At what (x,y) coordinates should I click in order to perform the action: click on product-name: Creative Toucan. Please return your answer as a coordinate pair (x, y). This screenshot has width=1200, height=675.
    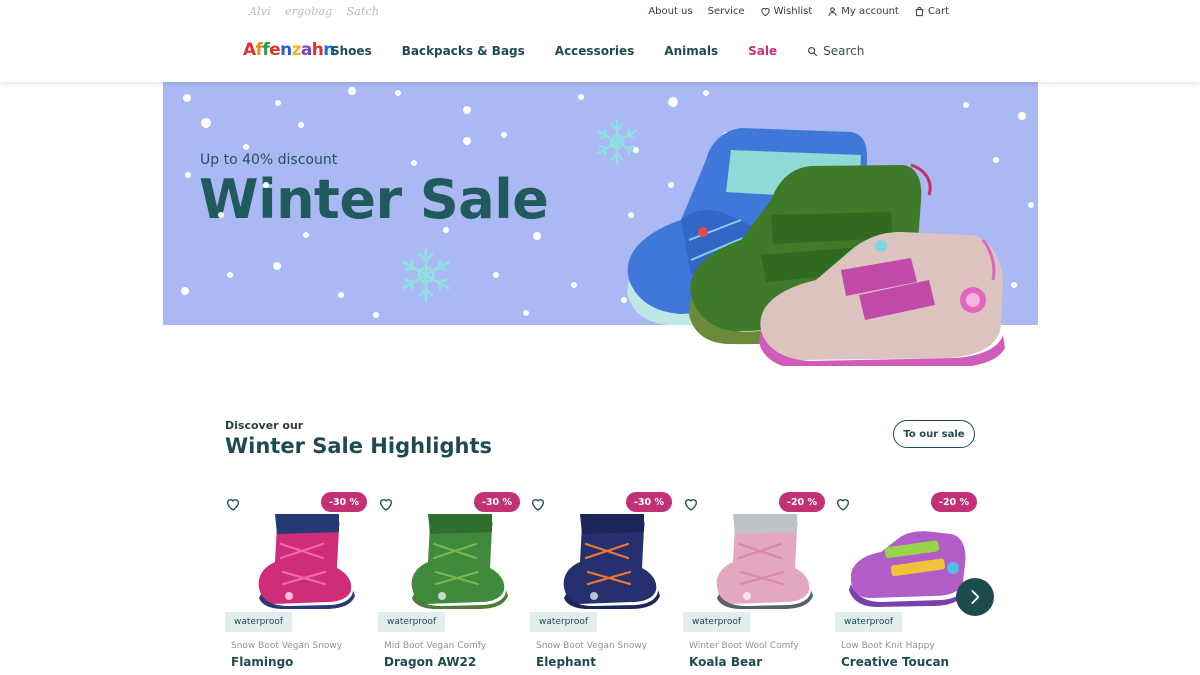
    Looking at the image, I should click on (895, 662).